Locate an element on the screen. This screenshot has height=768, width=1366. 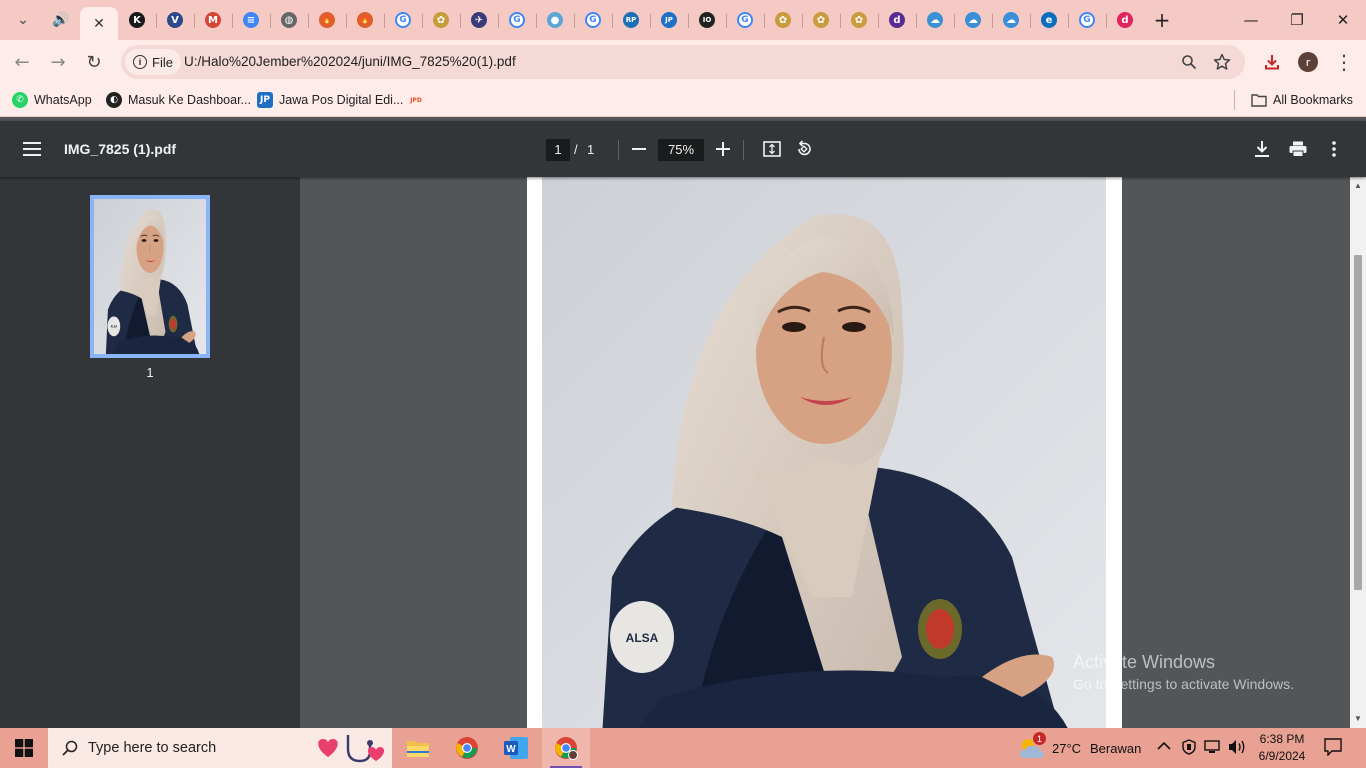
avatar: r is located at coordinates (1308, 62).